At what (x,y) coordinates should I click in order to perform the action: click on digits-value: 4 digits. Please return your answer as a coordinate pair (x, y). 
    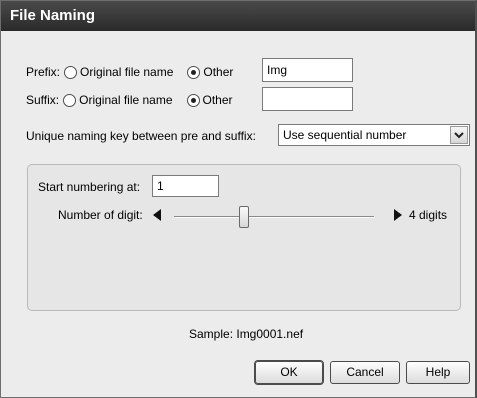
    Looking at the image, I should click on (428, 215).